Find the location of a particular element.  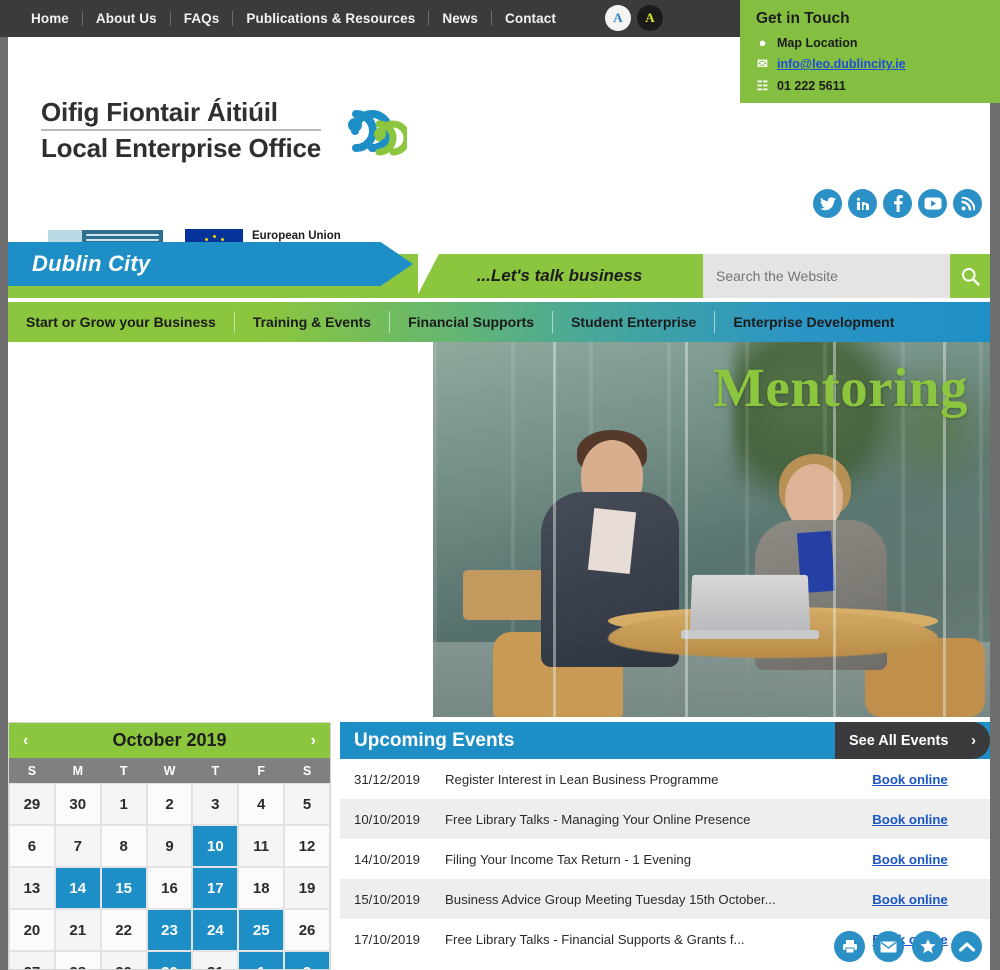

nav-item-student-enterprise: Student Enterprise is located at coordinates (633, 322).